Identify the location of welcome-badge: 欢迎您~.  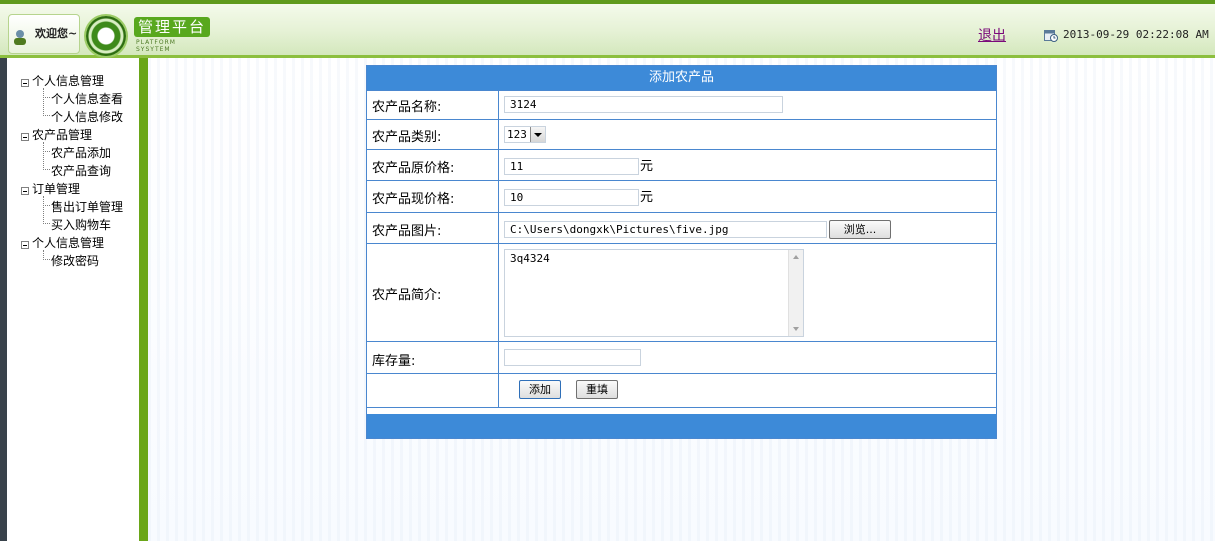
(44, 34).